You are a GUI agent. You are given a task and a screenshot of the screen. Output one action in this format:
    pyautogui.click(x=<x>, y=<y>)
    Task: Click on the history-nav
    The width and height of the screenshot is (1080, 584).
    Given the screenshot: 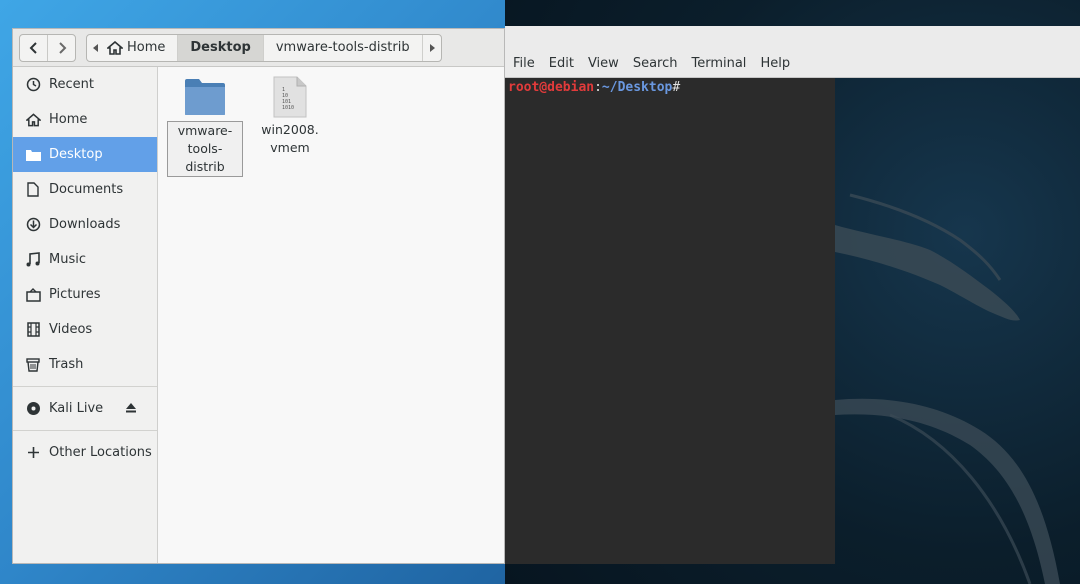 What is the action you would take?
    pyautogui.click(x=47, y=47)
    